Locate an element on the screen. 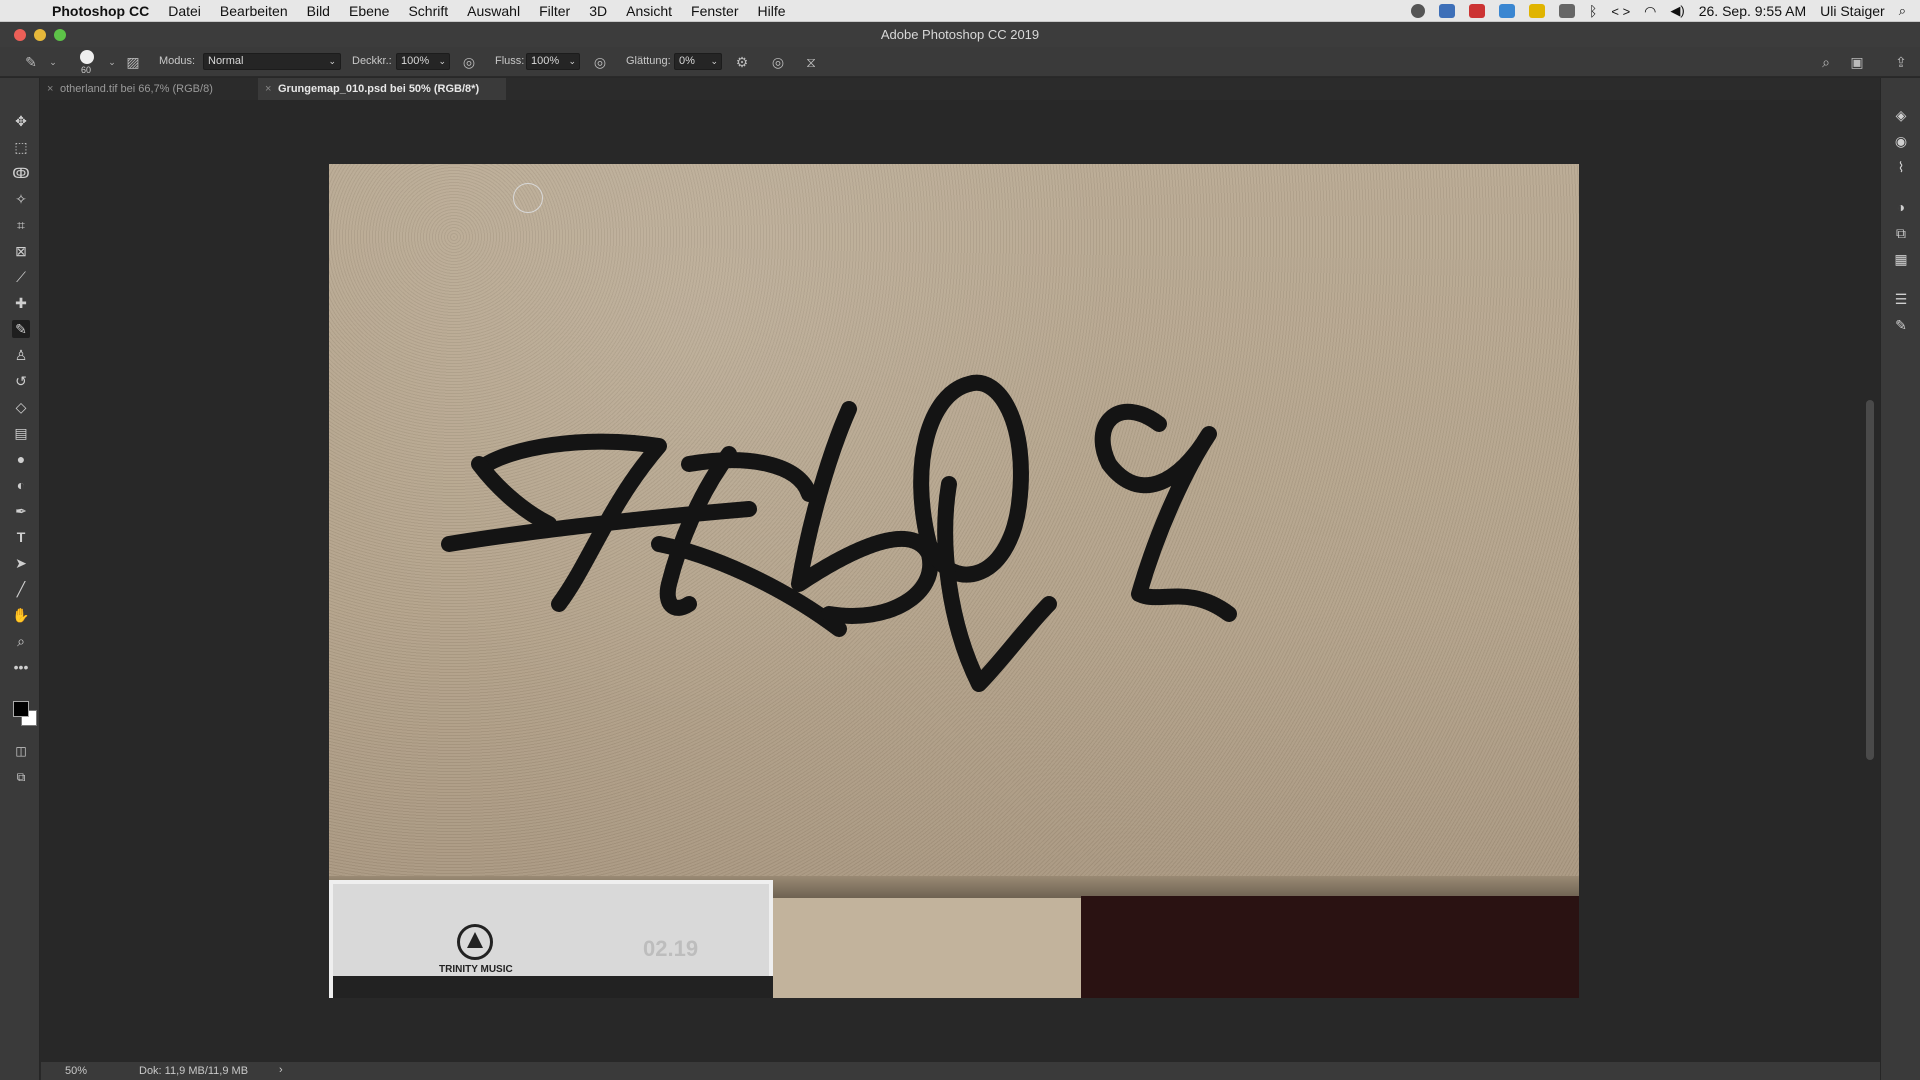  status-bar: 50% Dok: 11,9 MB/11,9 MB › is located at coordinates (960, 1071).